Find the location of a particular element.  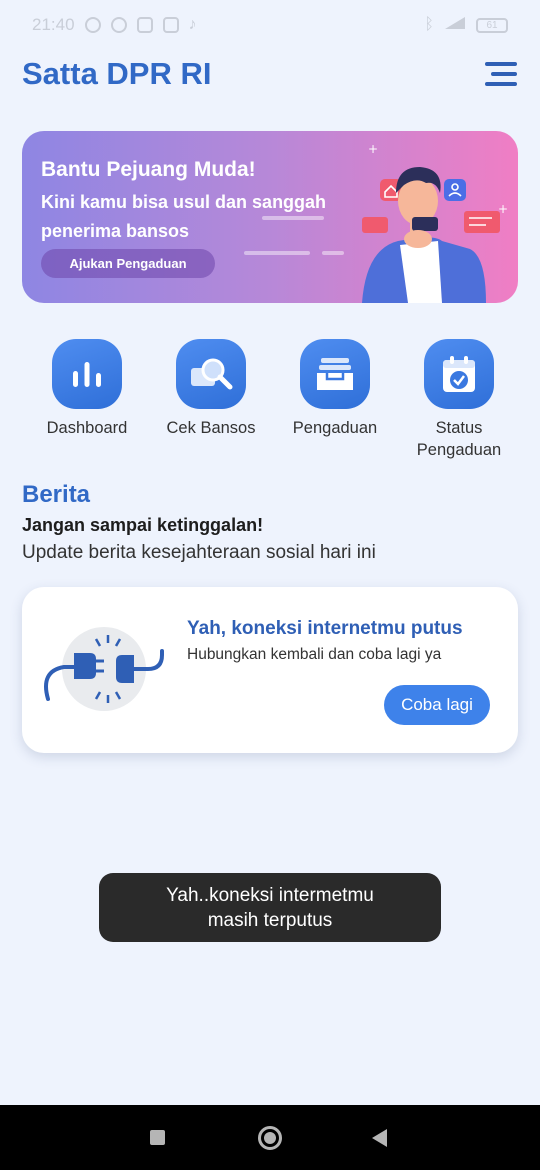

quick-menu-dashboard: Dashboard is located at coordinates (87, 389).